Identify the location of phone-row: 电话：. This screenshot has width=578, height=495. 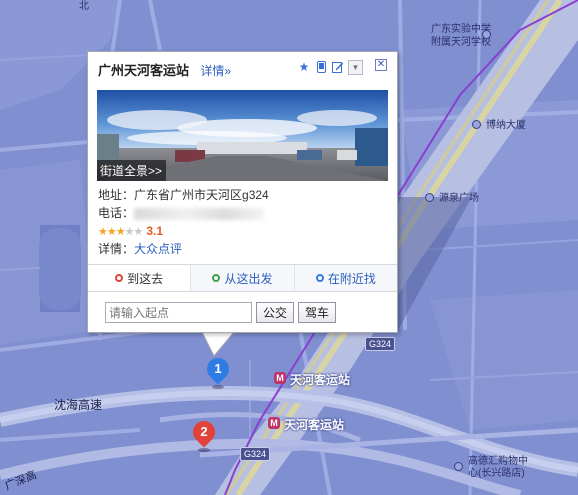
(183, 213).